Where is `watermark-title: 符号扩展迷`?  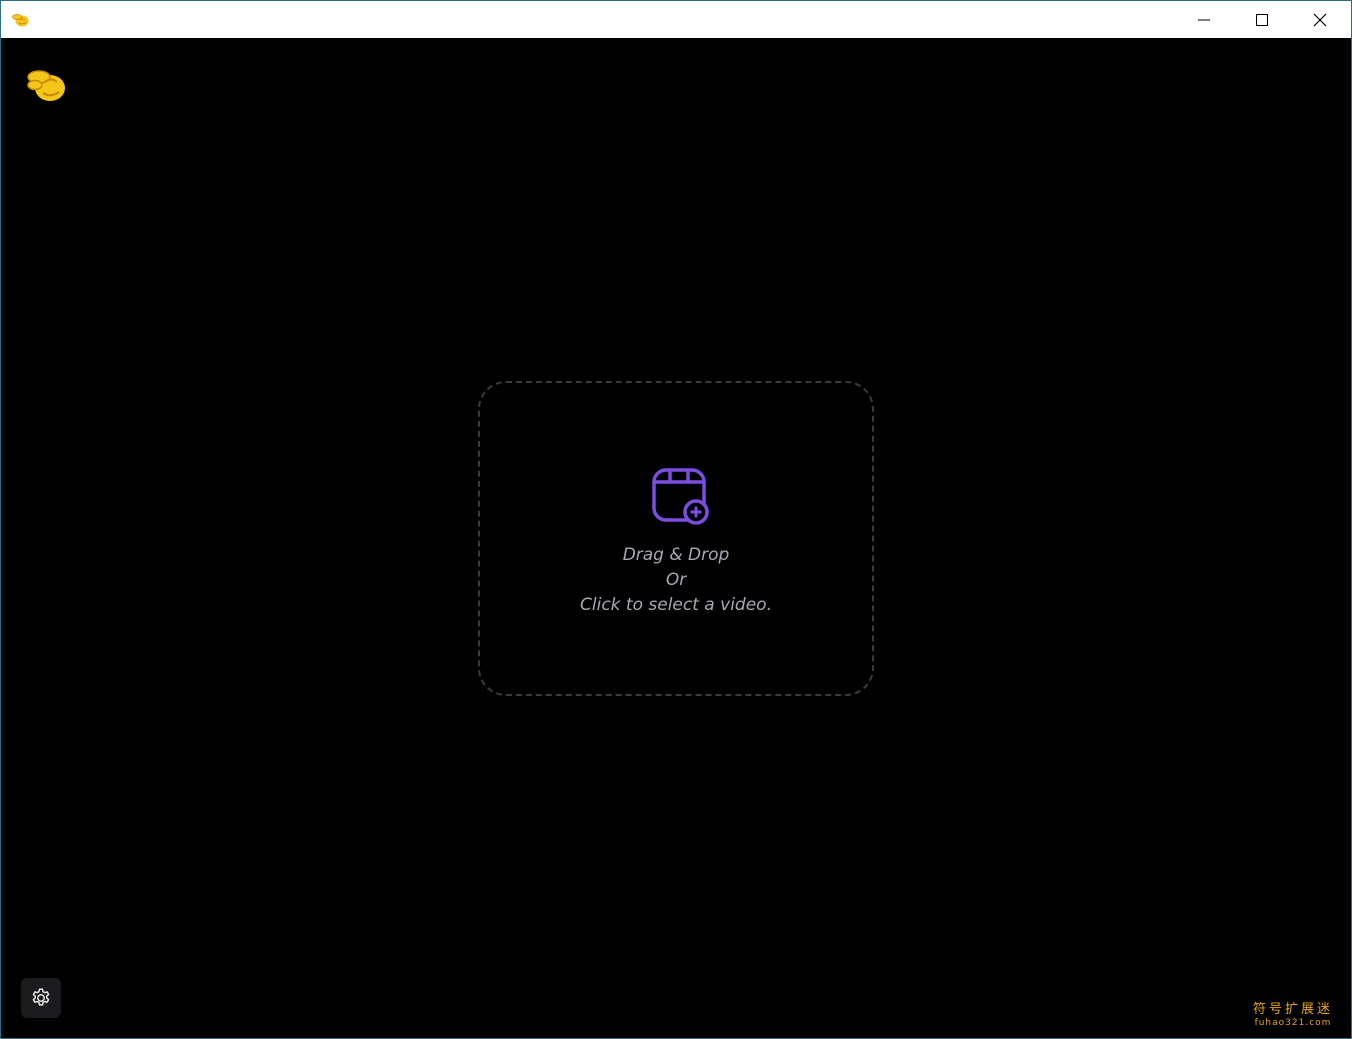 watermark-title: 符号扩展迷 is located at coordinates (1292, 1009).